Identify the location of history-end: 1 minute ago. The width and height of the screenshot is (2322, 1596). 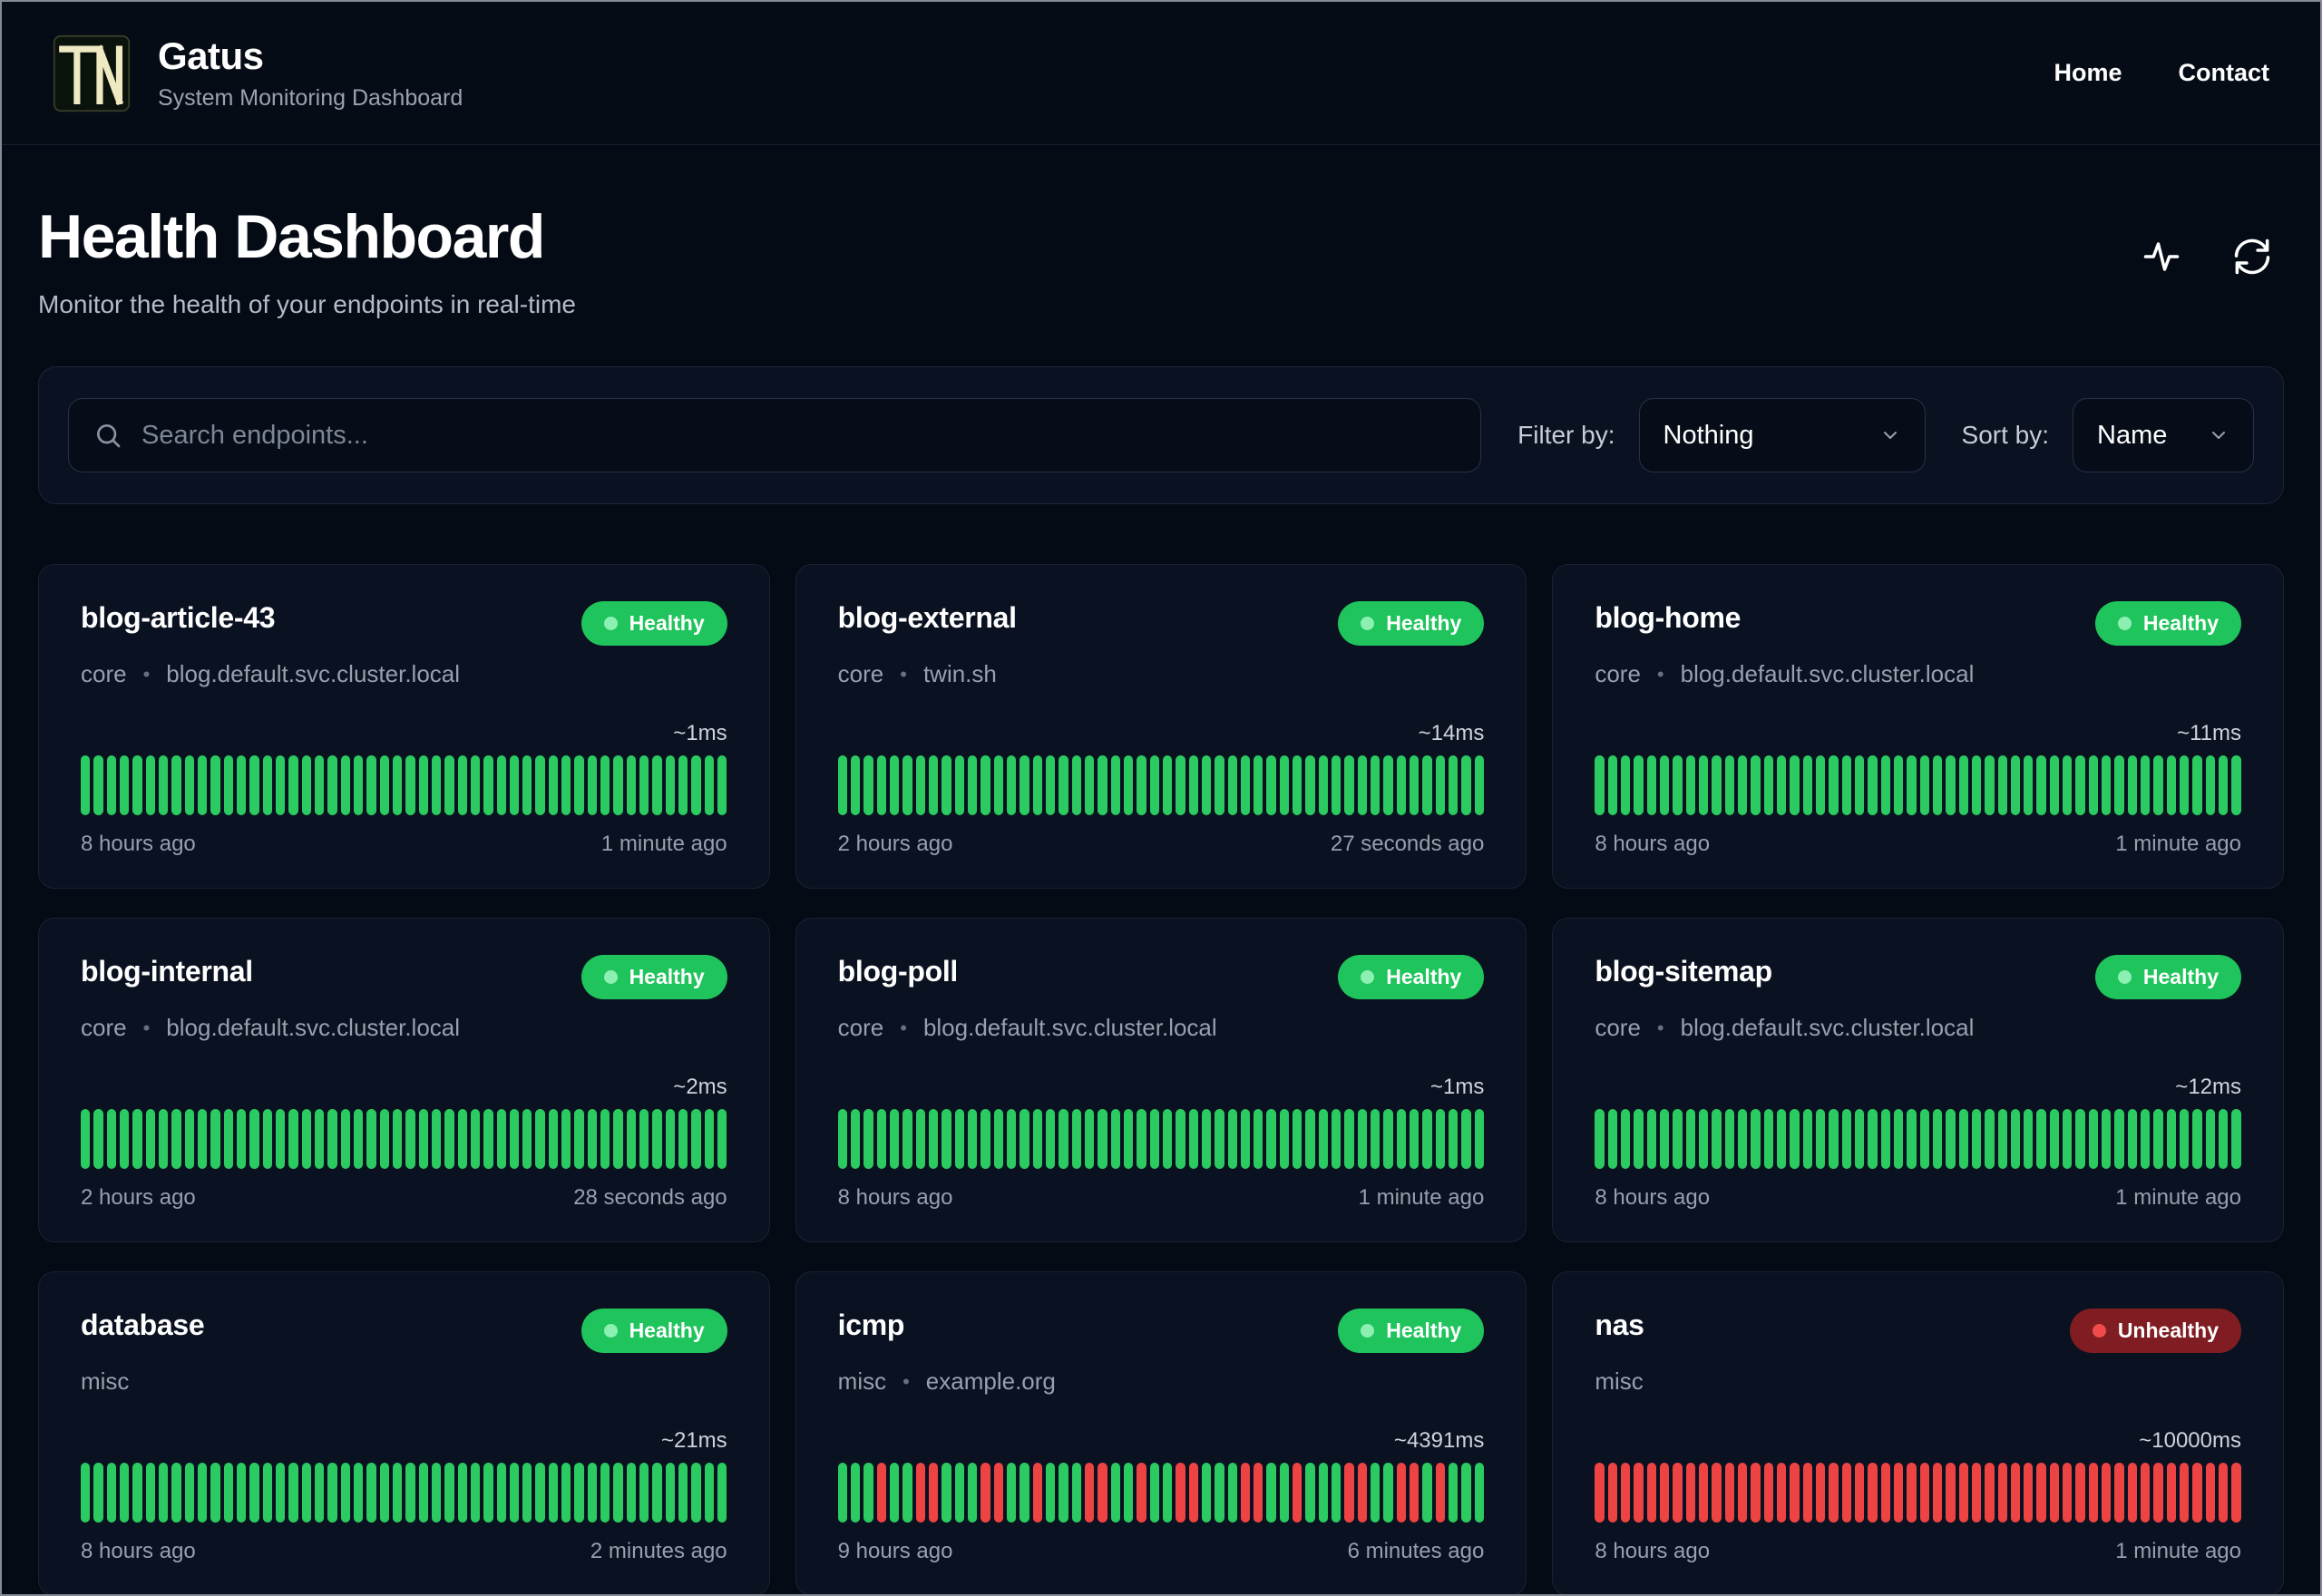
(2178, 1197).